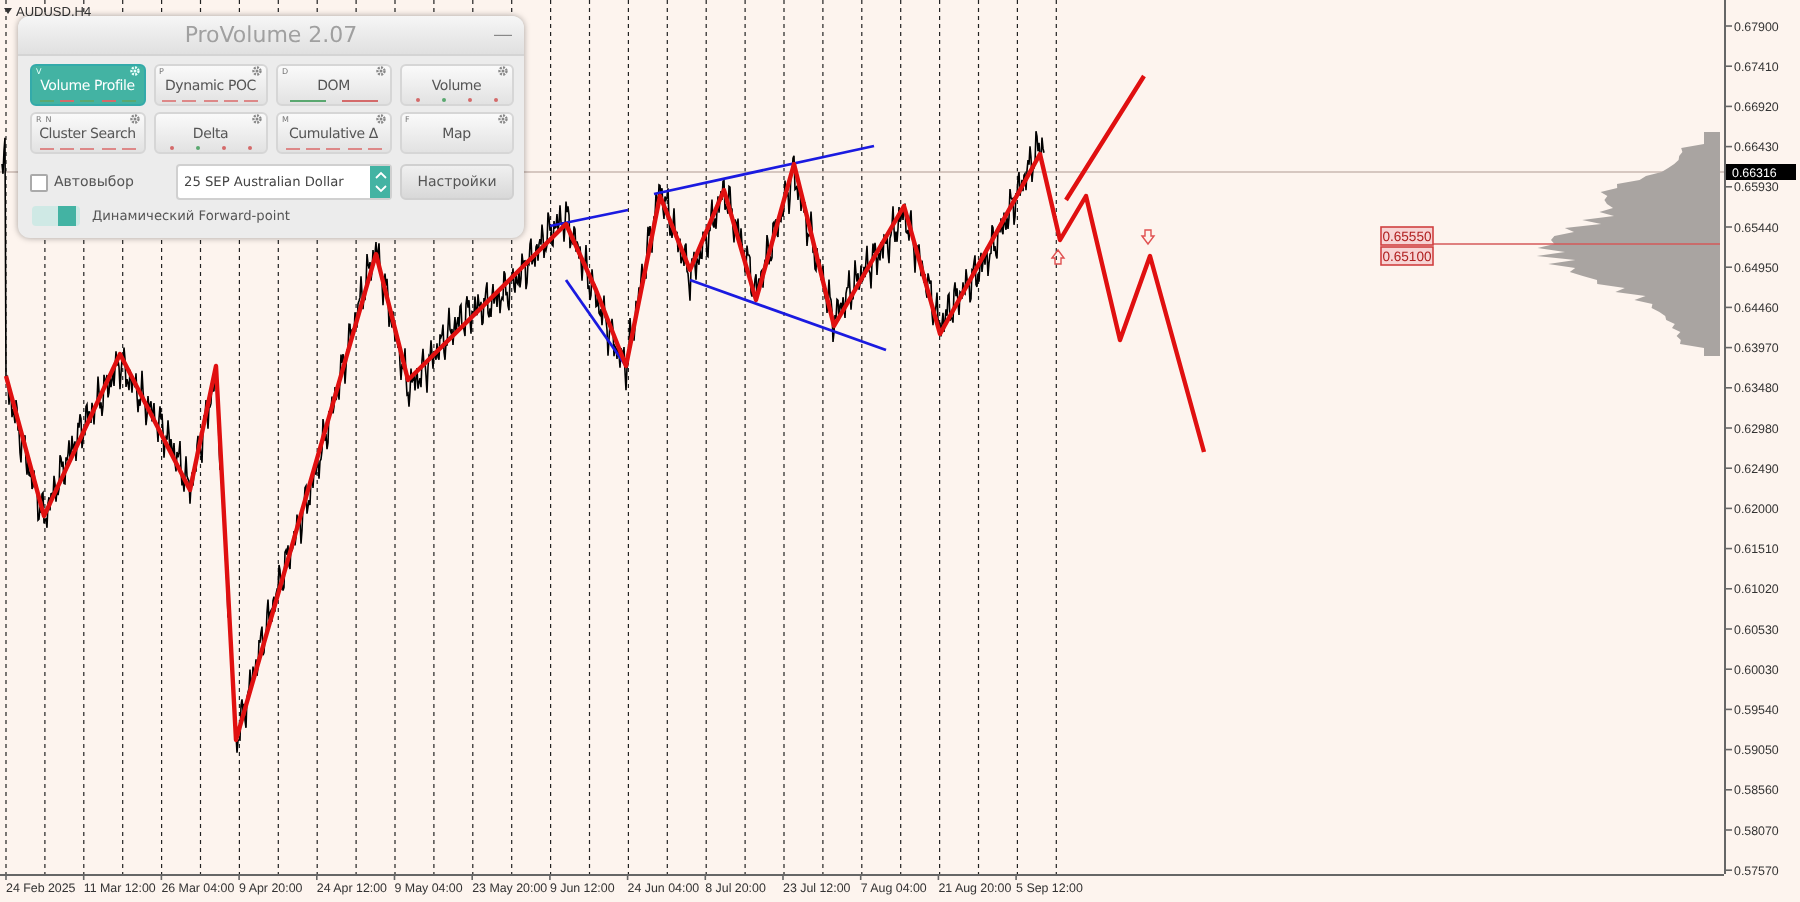  I want to click on arrow-up-icon, so click(1058, 256).